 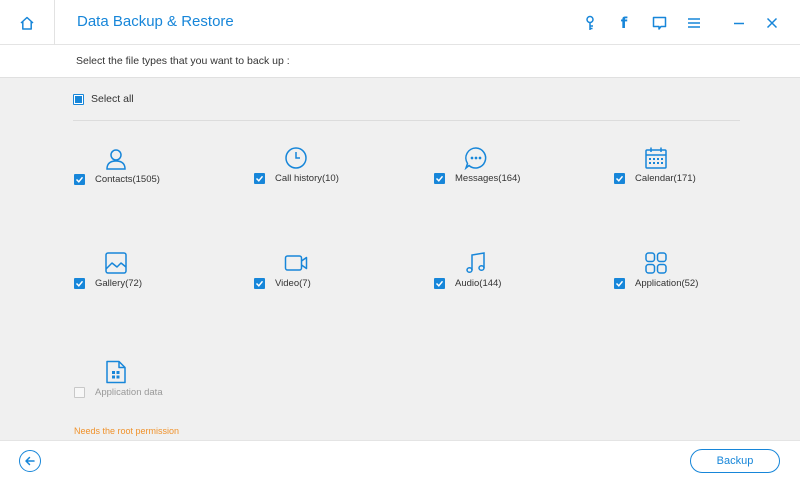 What do you see at coordinates (116, 263) in the screenshot?
I see `gallery-icon` at bounding box center [116, 263].